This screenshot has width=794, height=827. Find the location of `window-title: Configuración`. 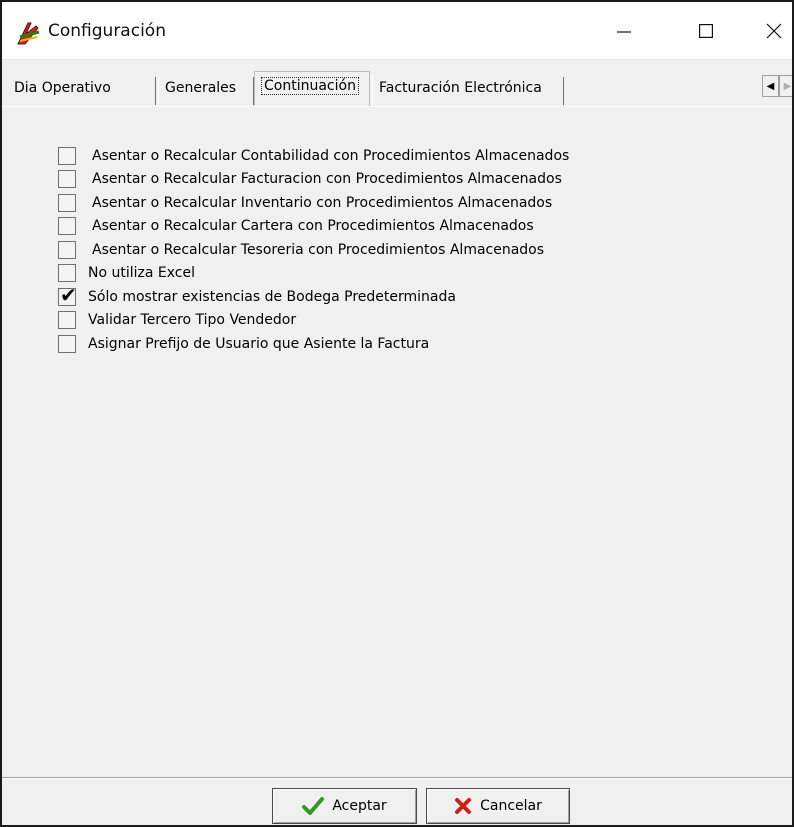

window-title: Configuración is located at coordinates (107, 31).